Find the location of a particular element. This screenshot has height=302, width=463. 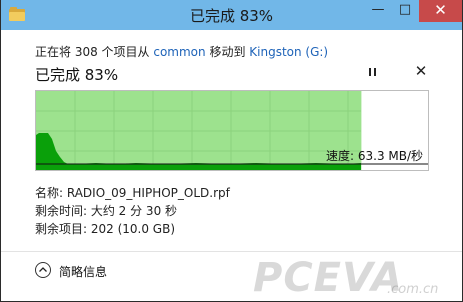

less-details-label: 简略信息 is located at coordinates (83, 272).